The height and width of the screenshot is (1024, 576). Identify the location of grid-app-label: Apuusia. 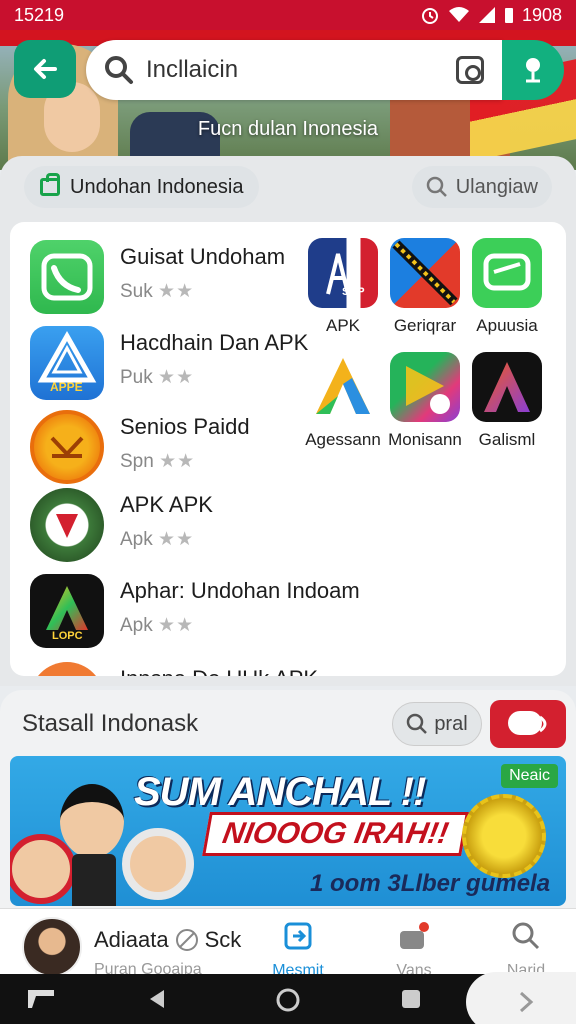
(507, 325).